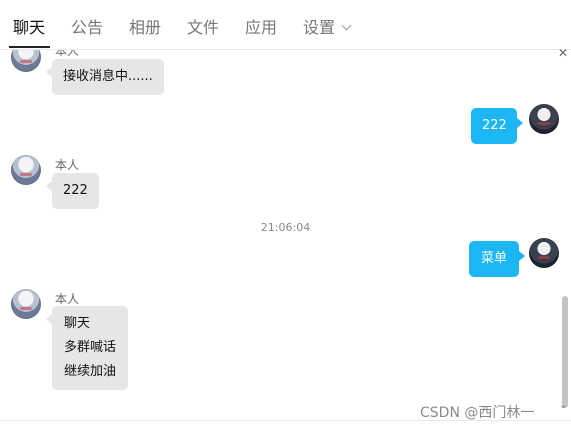 The image size is (571, 429). Describe the element at coordinates (563, 405) in the screenshot. I see `scroll-down-icon: ⌄` at that location.